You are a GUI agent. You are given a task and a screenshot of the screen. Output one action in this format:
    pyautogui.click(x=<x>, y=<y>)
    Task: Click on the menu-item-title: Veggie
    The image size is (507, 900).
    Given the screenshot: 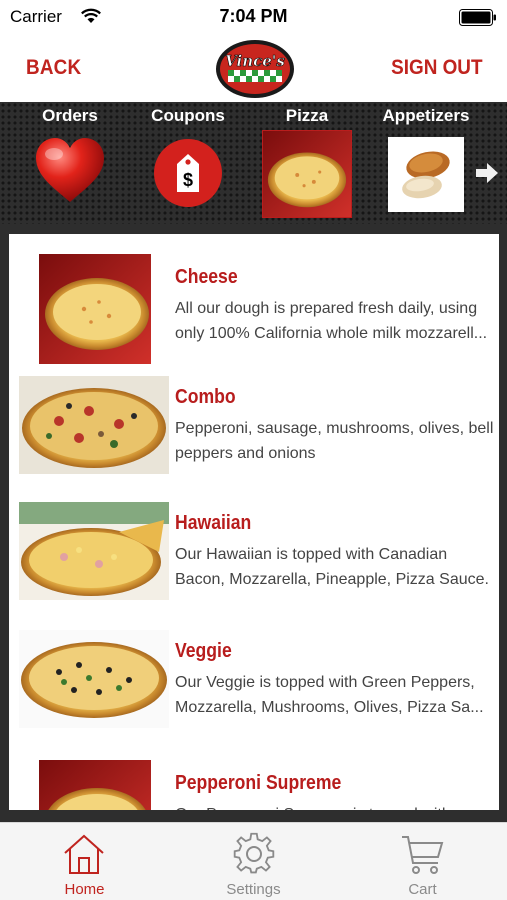 What is the action you would take?
    pyautogui.click(x=203, y=651)
    